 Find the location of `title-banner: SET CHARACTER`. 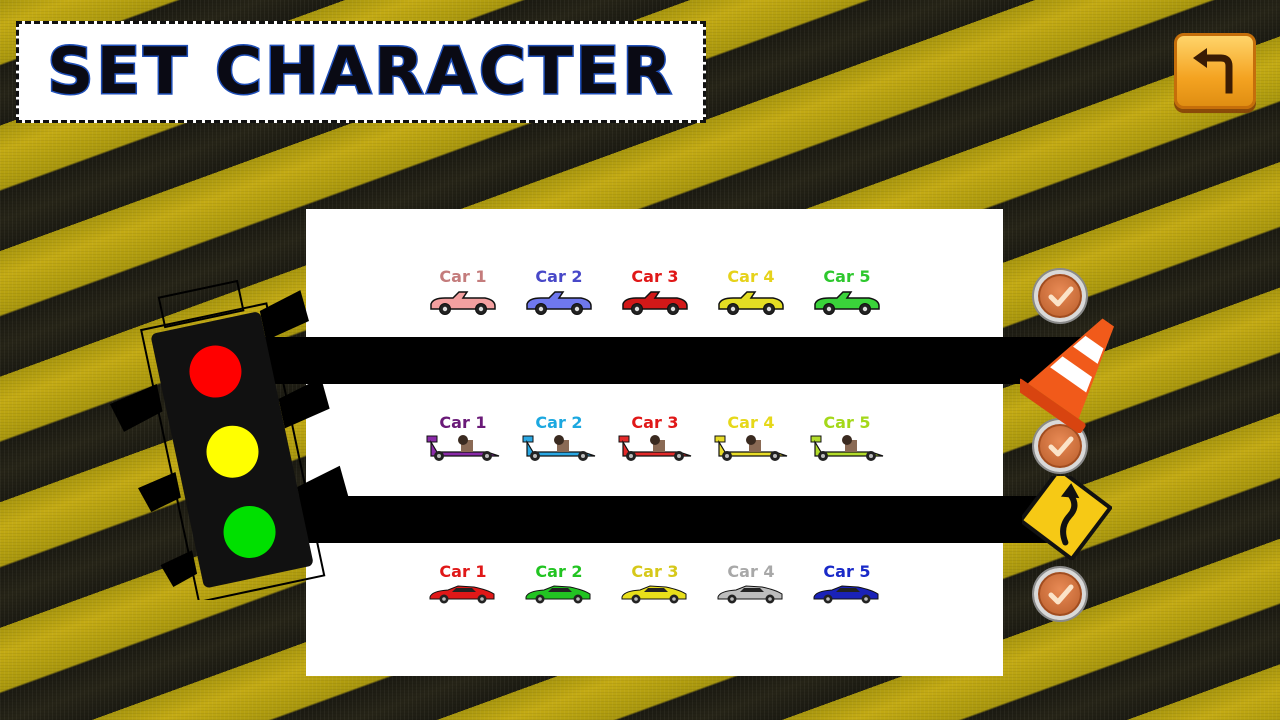

title-banner: SET CHARACTER is located at coordinates (361, 72).